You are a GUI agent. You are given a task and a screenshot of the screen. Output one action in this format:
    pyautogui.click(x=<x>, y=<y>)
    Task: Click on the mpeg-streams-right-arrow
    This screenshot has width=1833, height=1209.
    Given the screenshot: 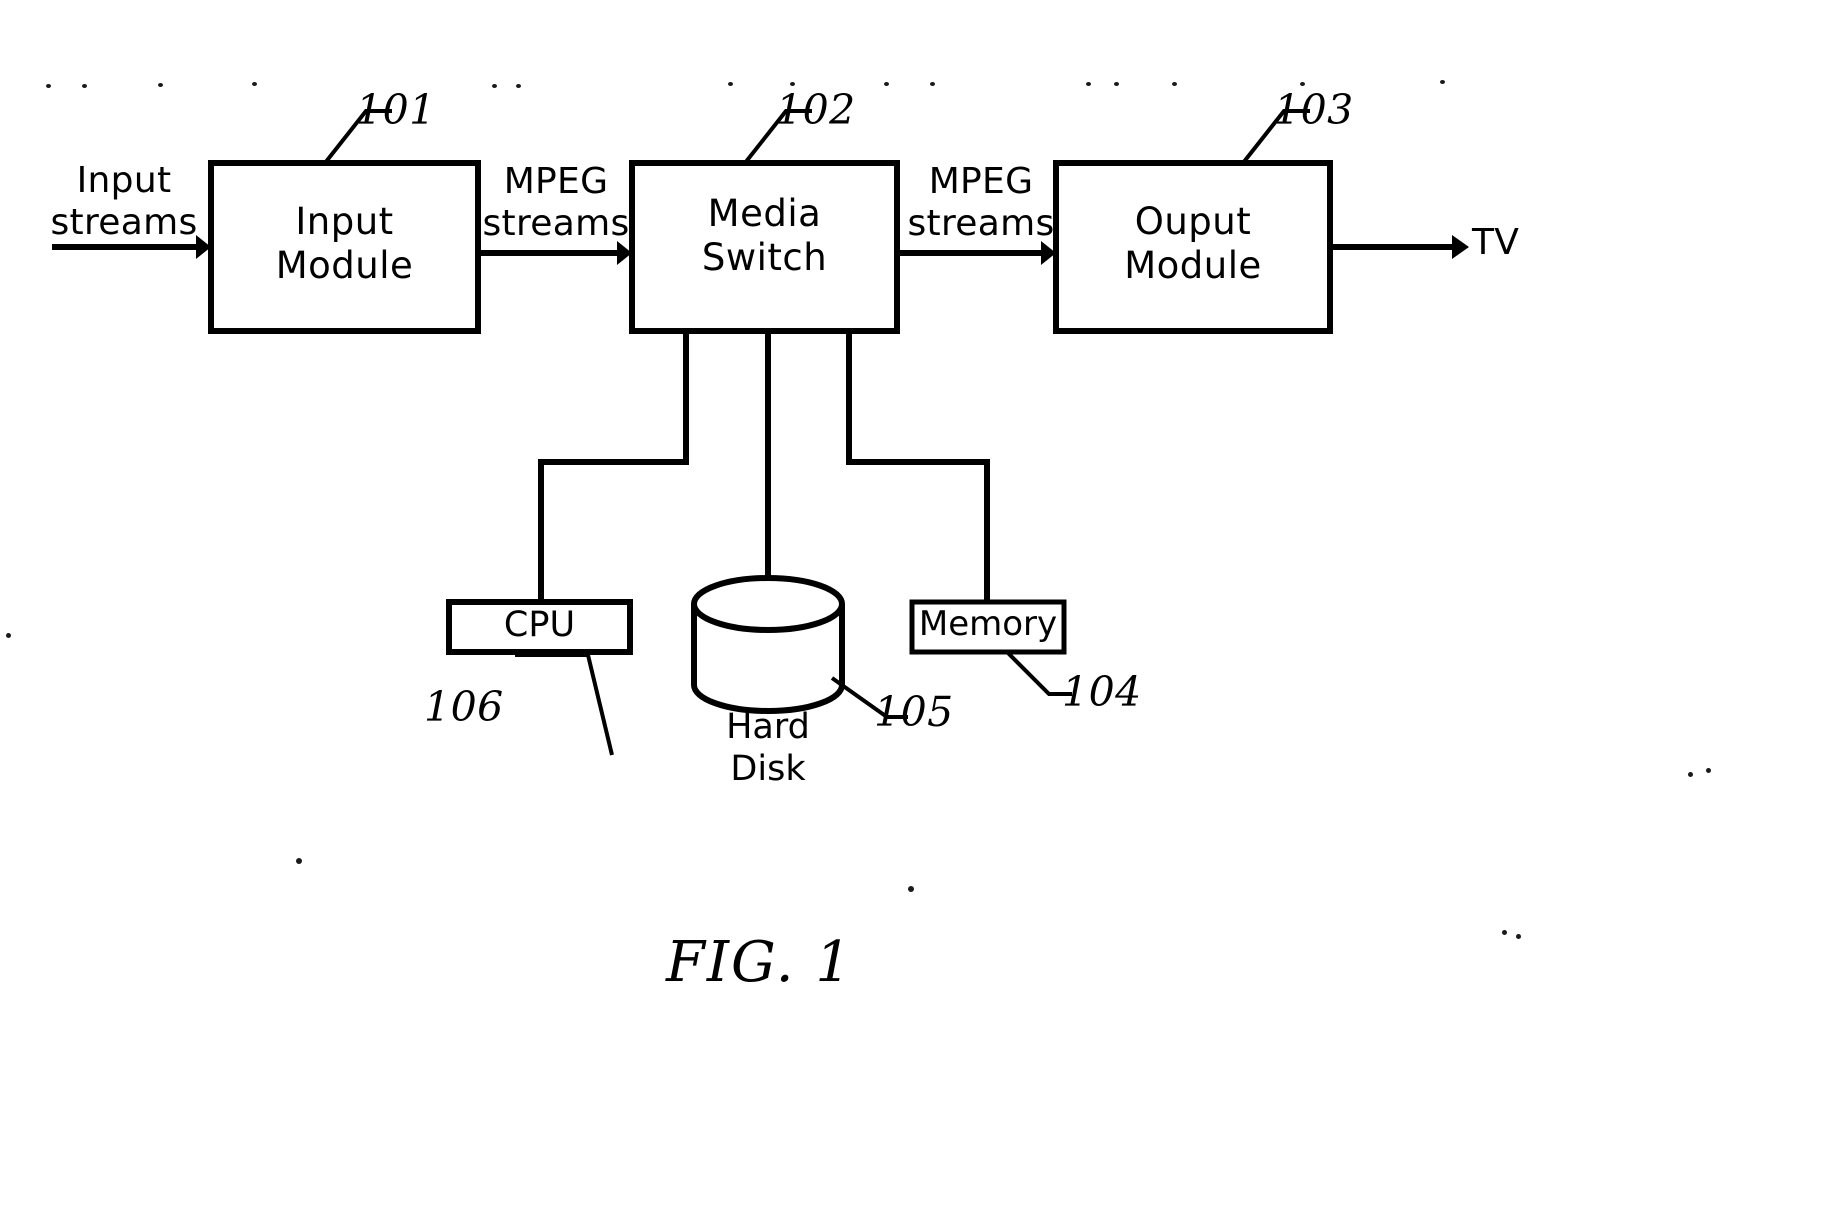 What is the action you would take?
    pyautogui.click(x=976, y=253)
    